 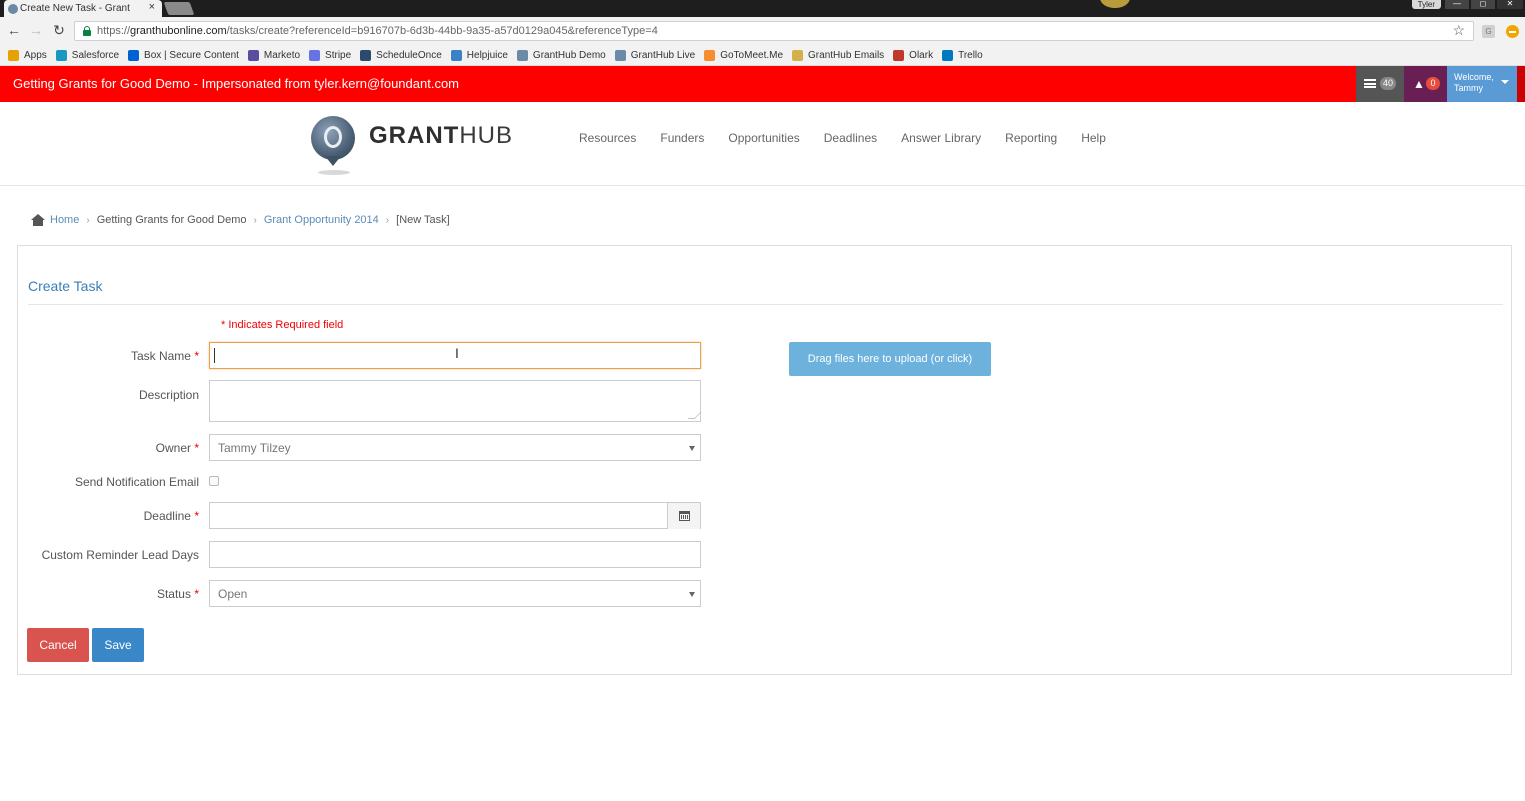 I want to click on owner-selected-value: Tammy Tilzey, so click(x=254, y=448).